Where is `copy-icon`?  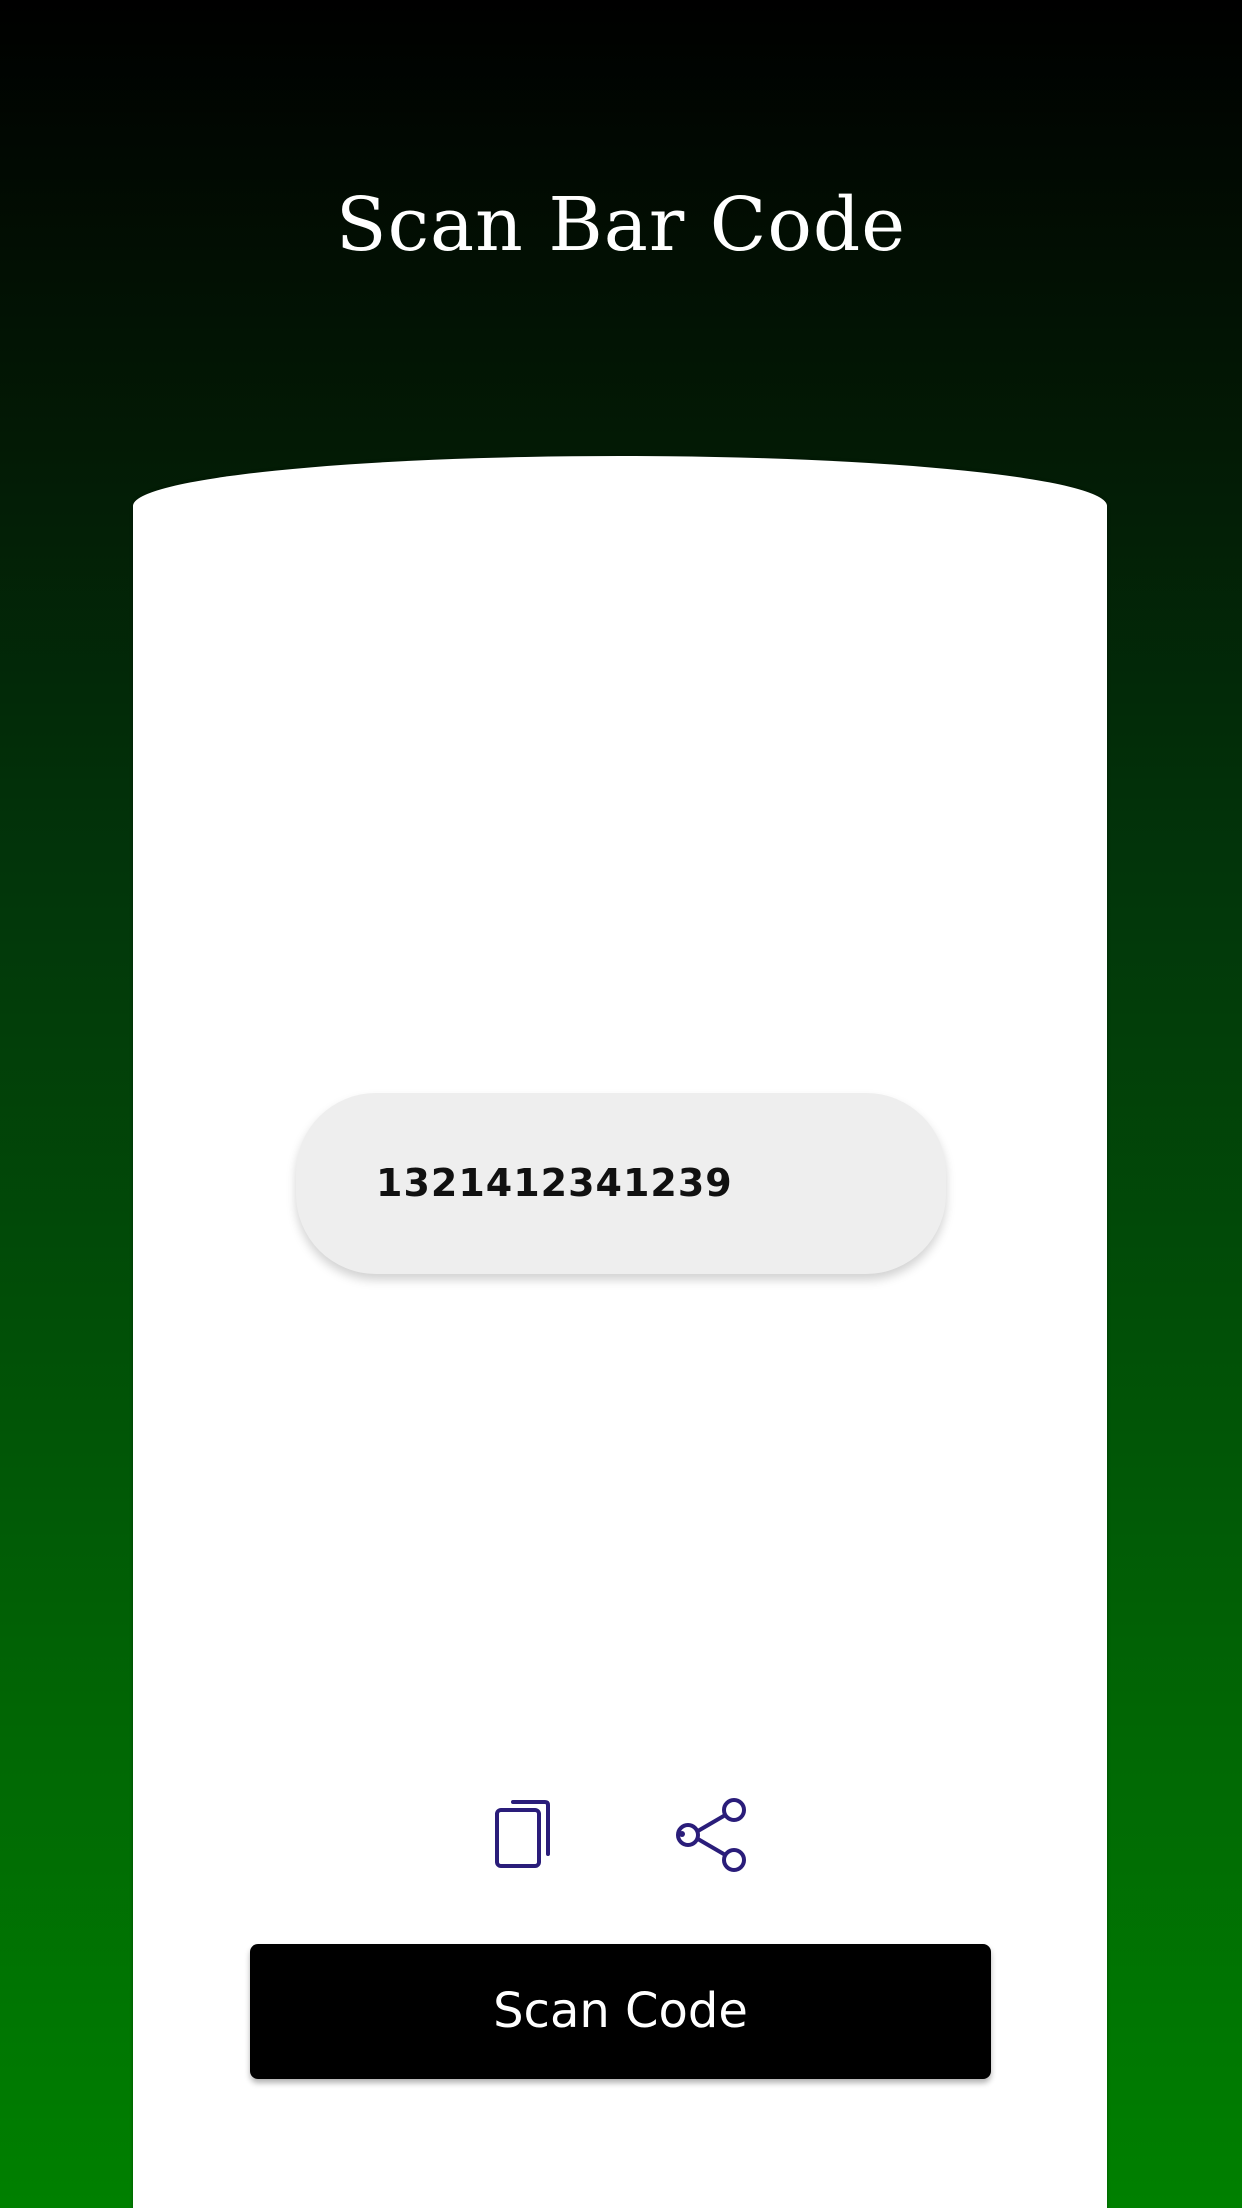
copy-icon is located at coordinates (522, 1834).